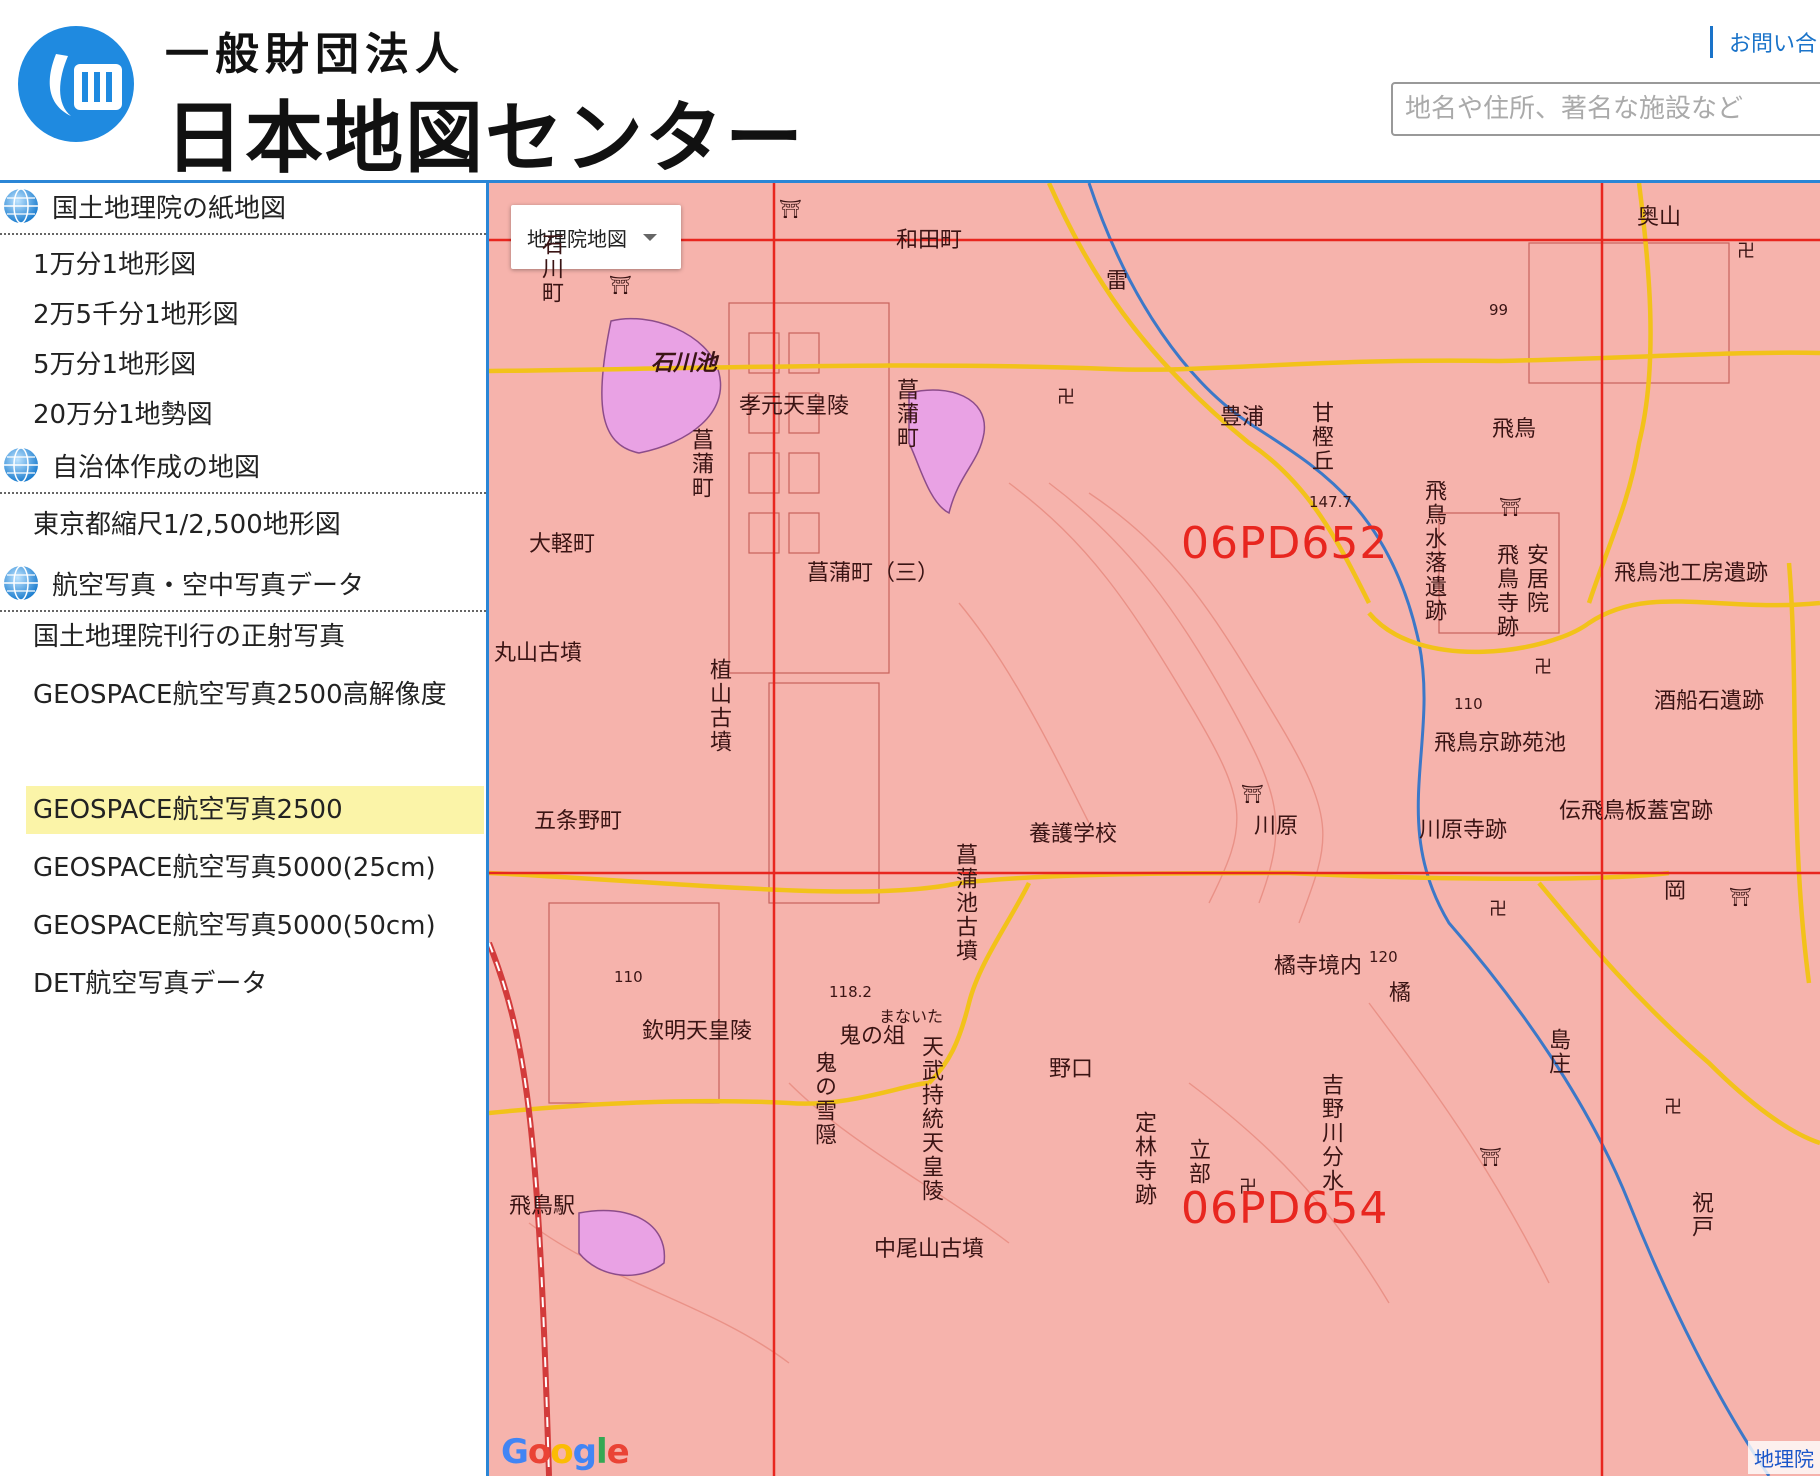  I want to click on place-label: 五条野町, so click(578, 821).